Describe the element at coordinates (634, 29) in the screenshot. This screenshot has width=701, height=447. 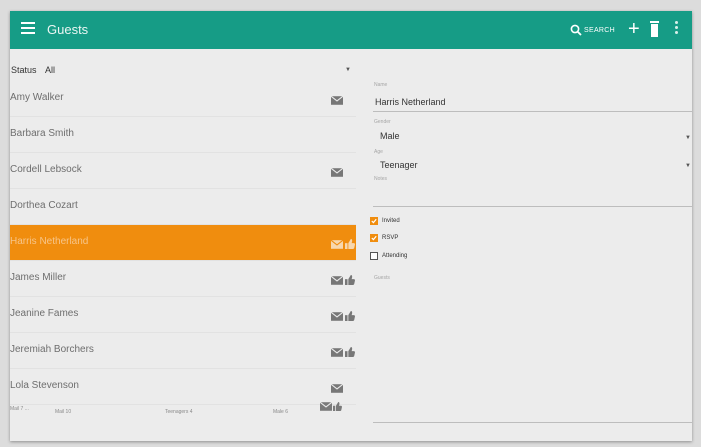
I see `add-button: +` at that location.